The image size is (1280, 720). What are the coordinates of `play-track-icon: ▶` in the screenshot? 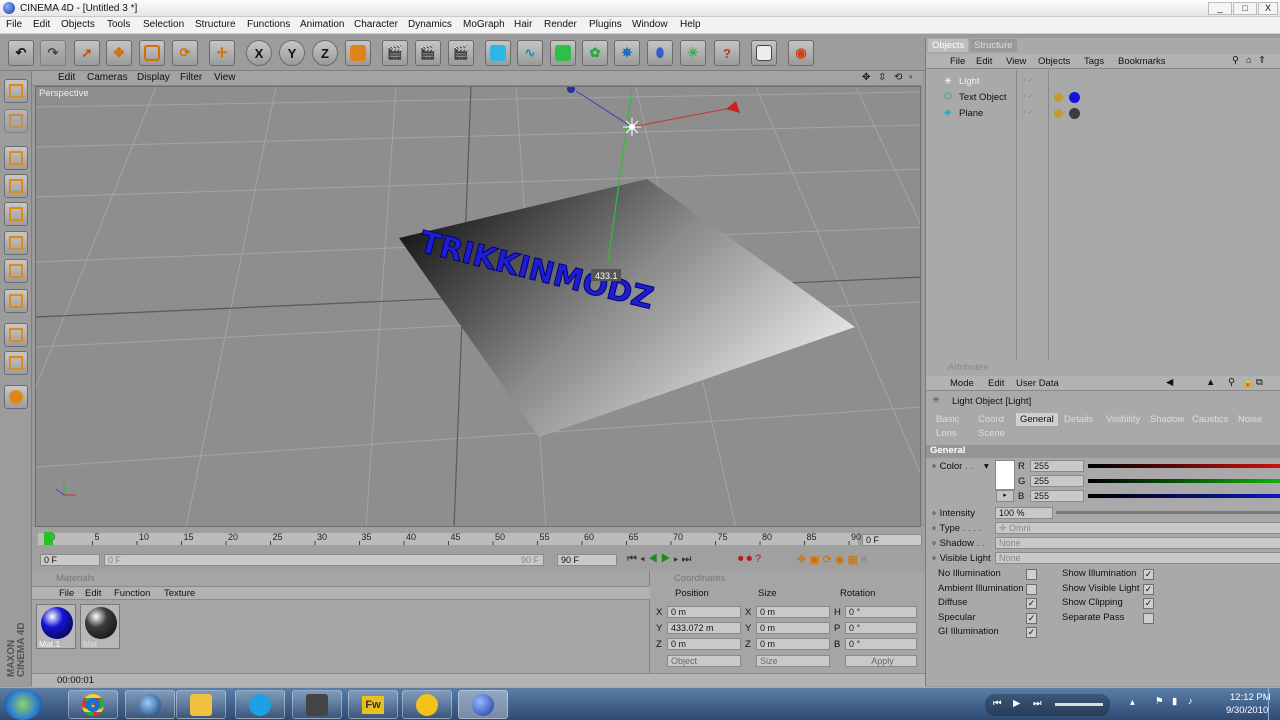 It's located at (1016, 703).